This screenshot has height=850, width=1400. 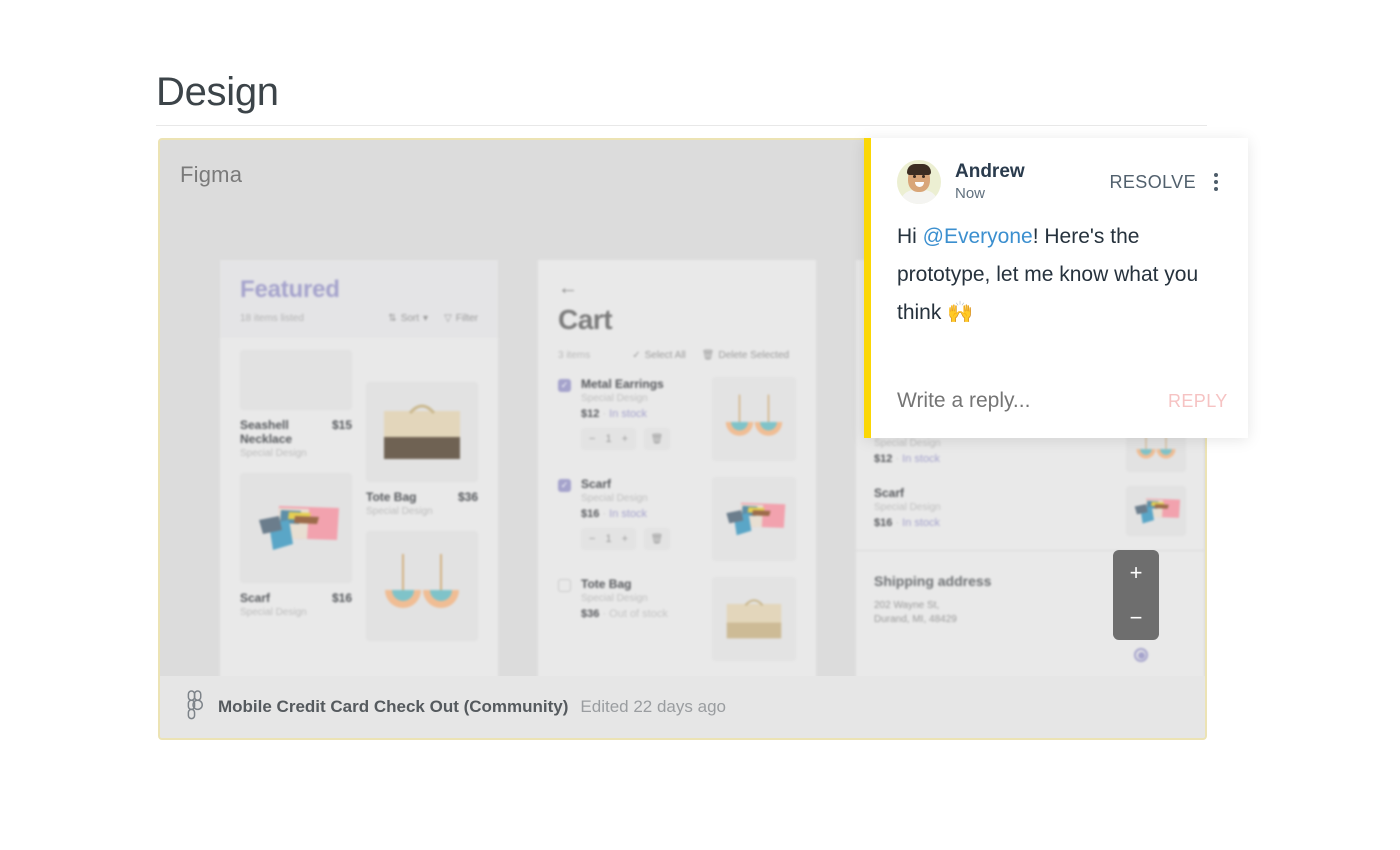 What do you see at coordinates (255, 598) in the screenshot?
I see `product-name: Scarf` at bounding box center [255, 598].